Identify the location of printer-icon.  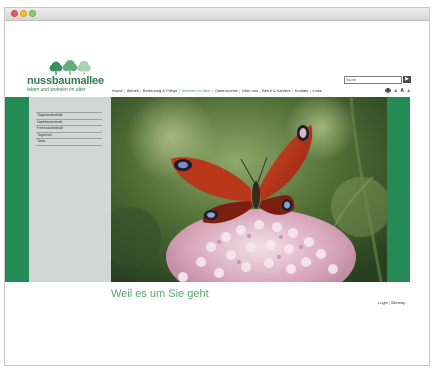
(388, 91).